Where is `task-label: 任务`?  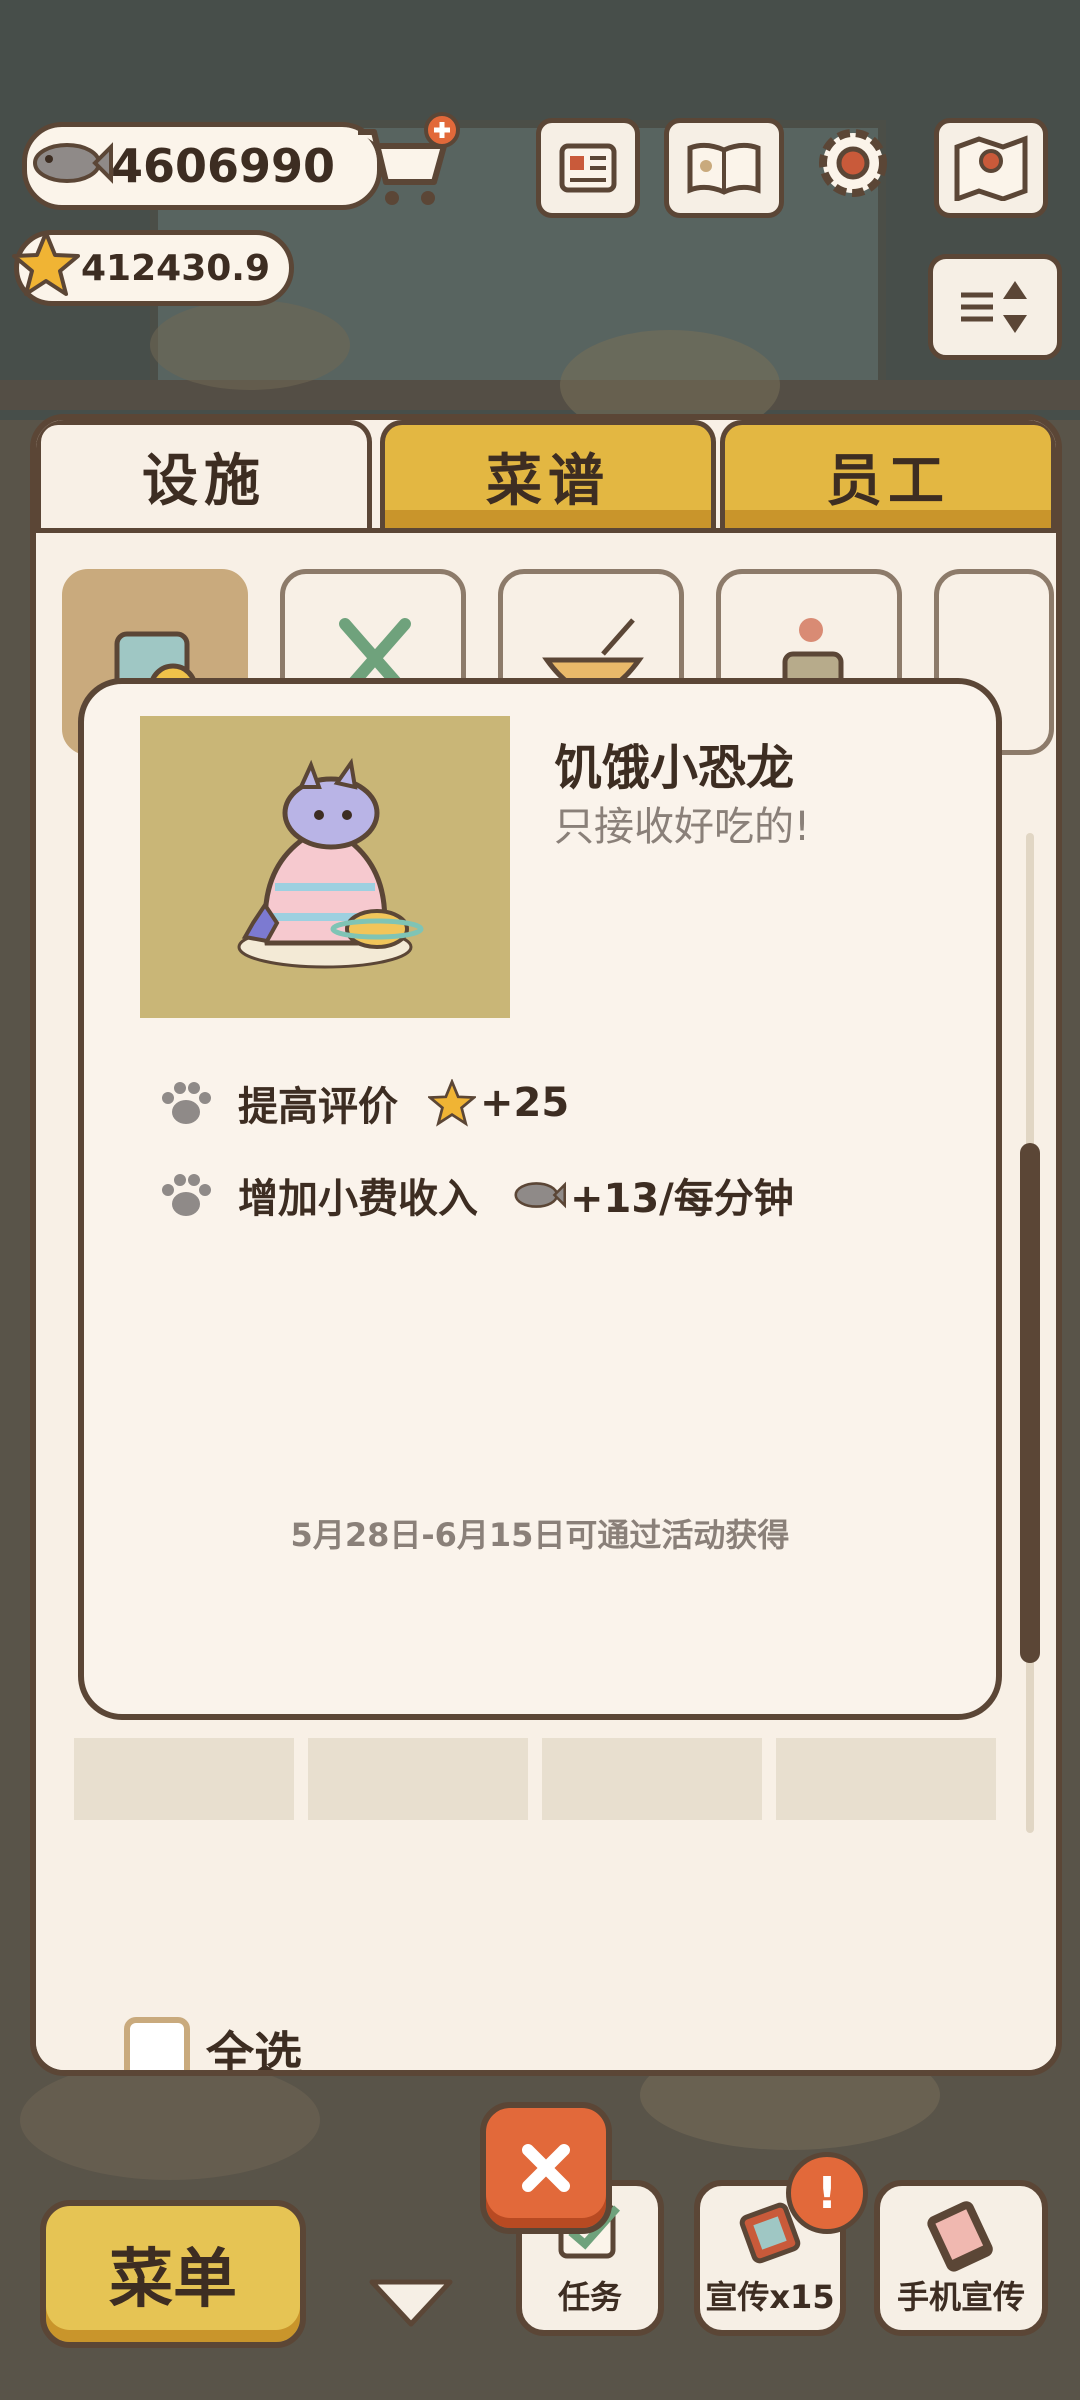
task-label: 任务 is located at coordinates (589, 2297).